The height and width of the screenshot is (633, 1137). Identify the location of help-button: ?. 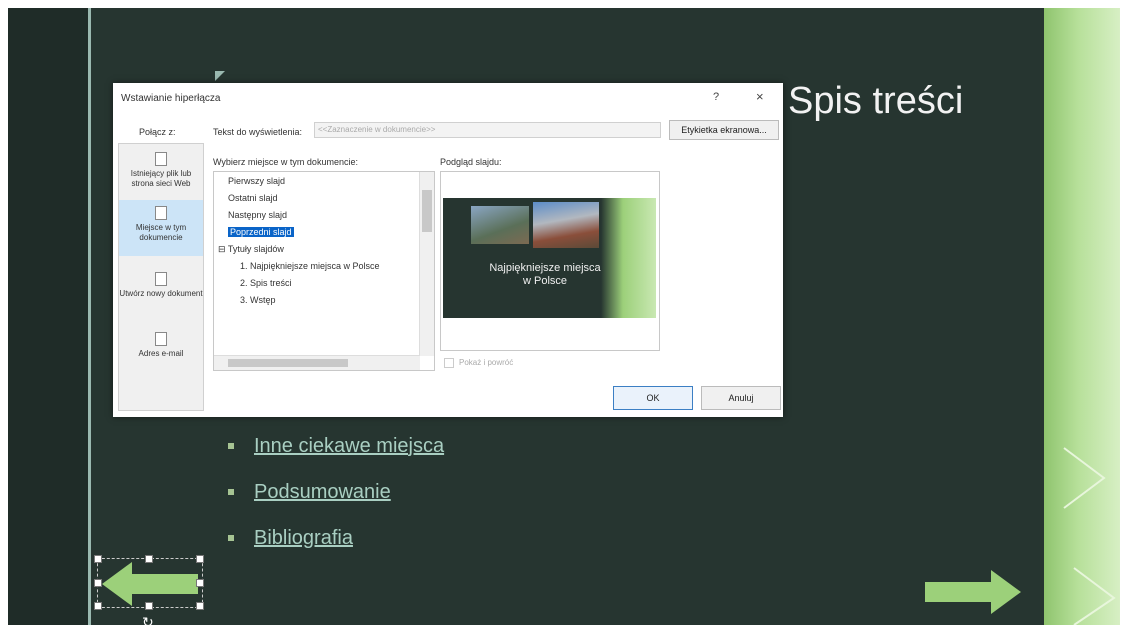
(716, 97).